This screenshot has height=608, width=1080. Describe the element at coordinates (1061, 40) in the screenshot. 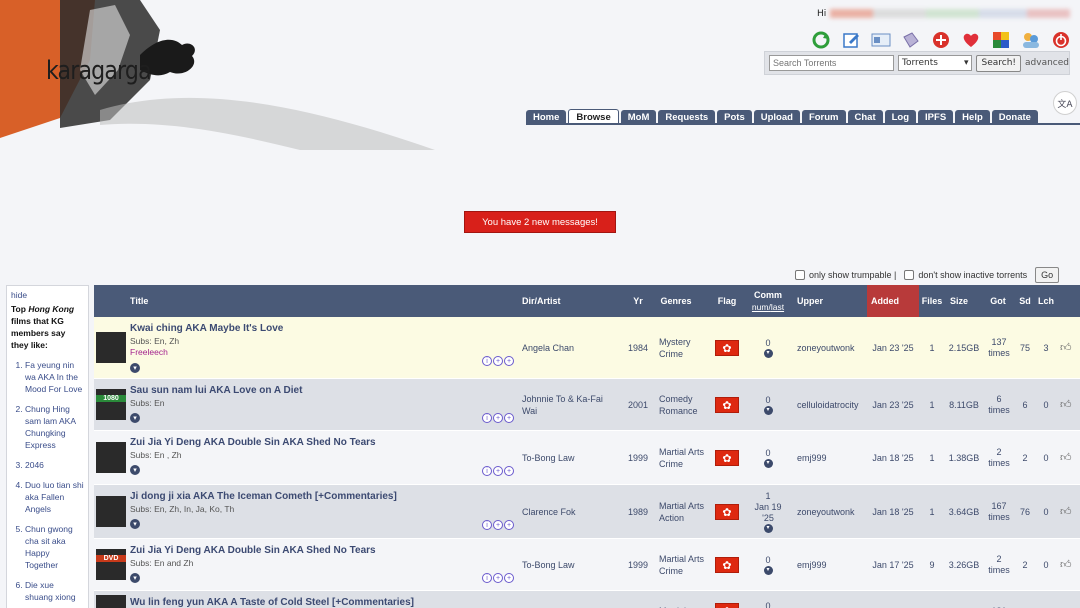

I see `power-icon` at that location.